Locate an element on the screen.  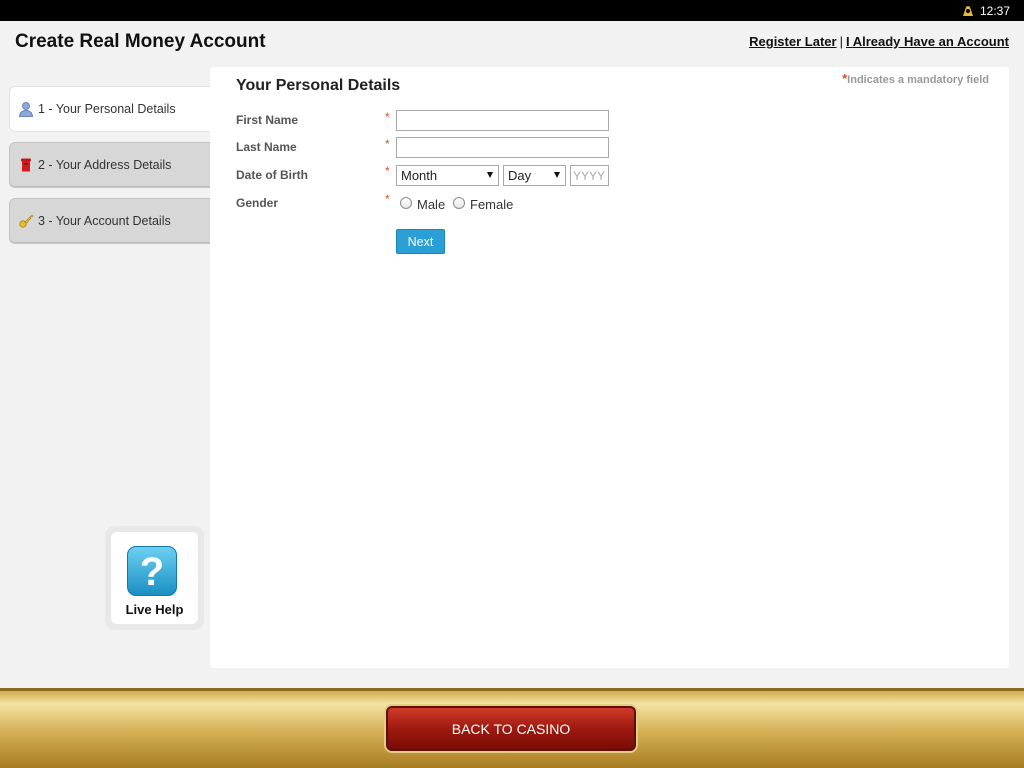
step-label: 3 - Your Account Details is located at coordinates (104, 221).